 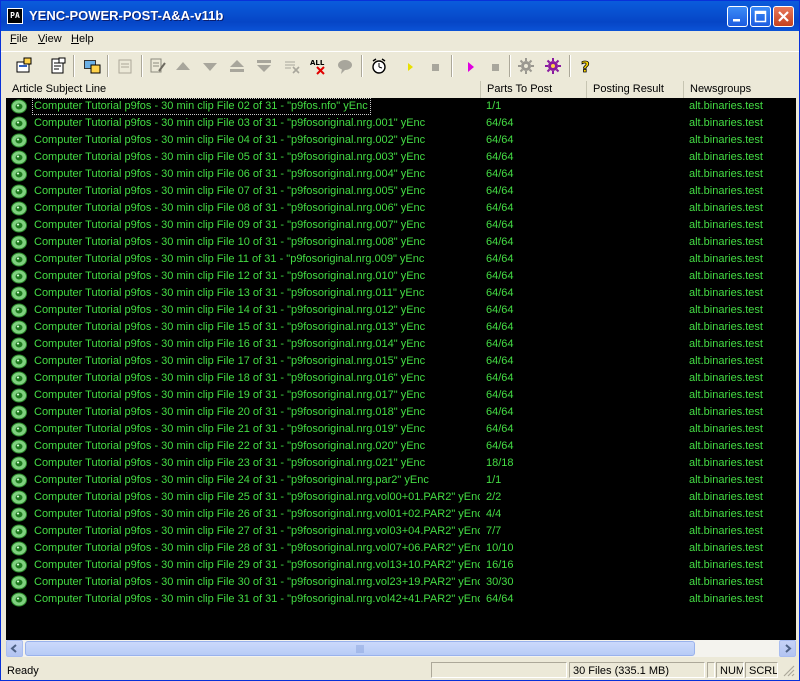 I want to click on grip-icon, so click(x=360, y=649).